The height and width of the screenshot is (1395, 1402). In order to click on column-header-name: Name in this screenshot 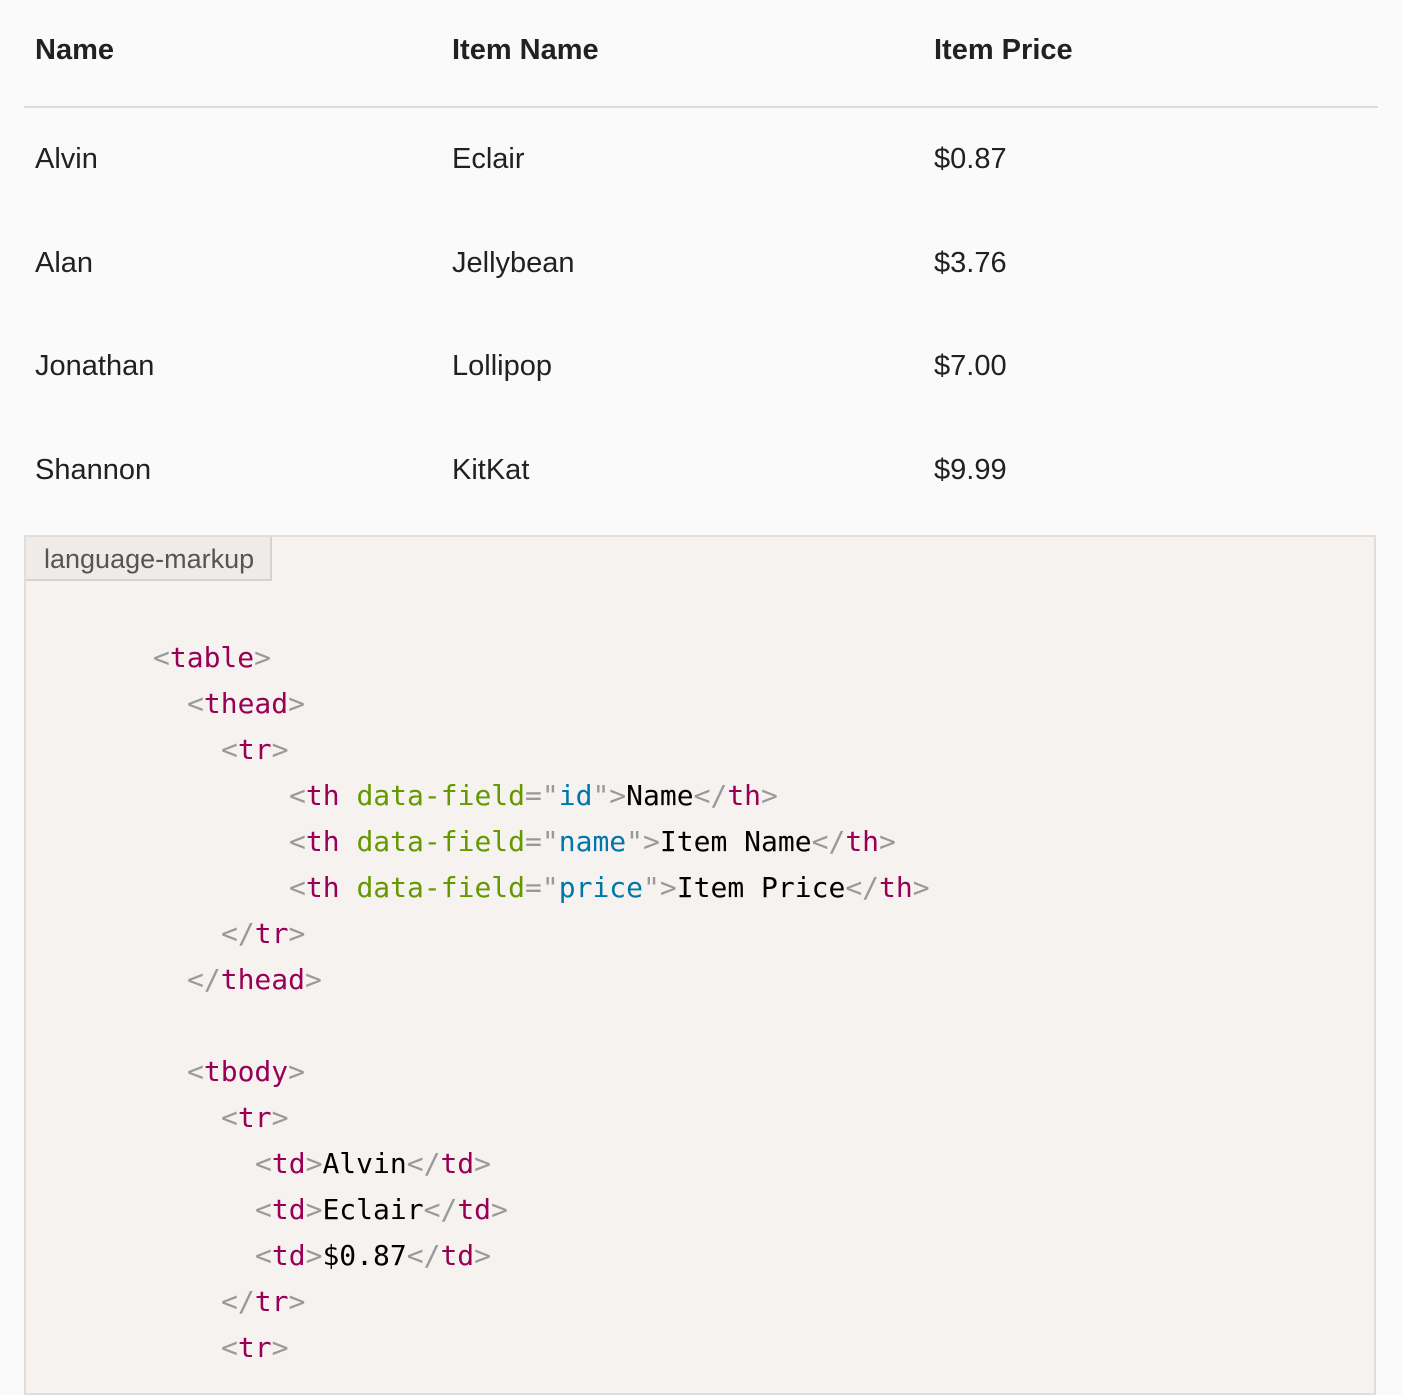, I will do `click(232, 54)`.